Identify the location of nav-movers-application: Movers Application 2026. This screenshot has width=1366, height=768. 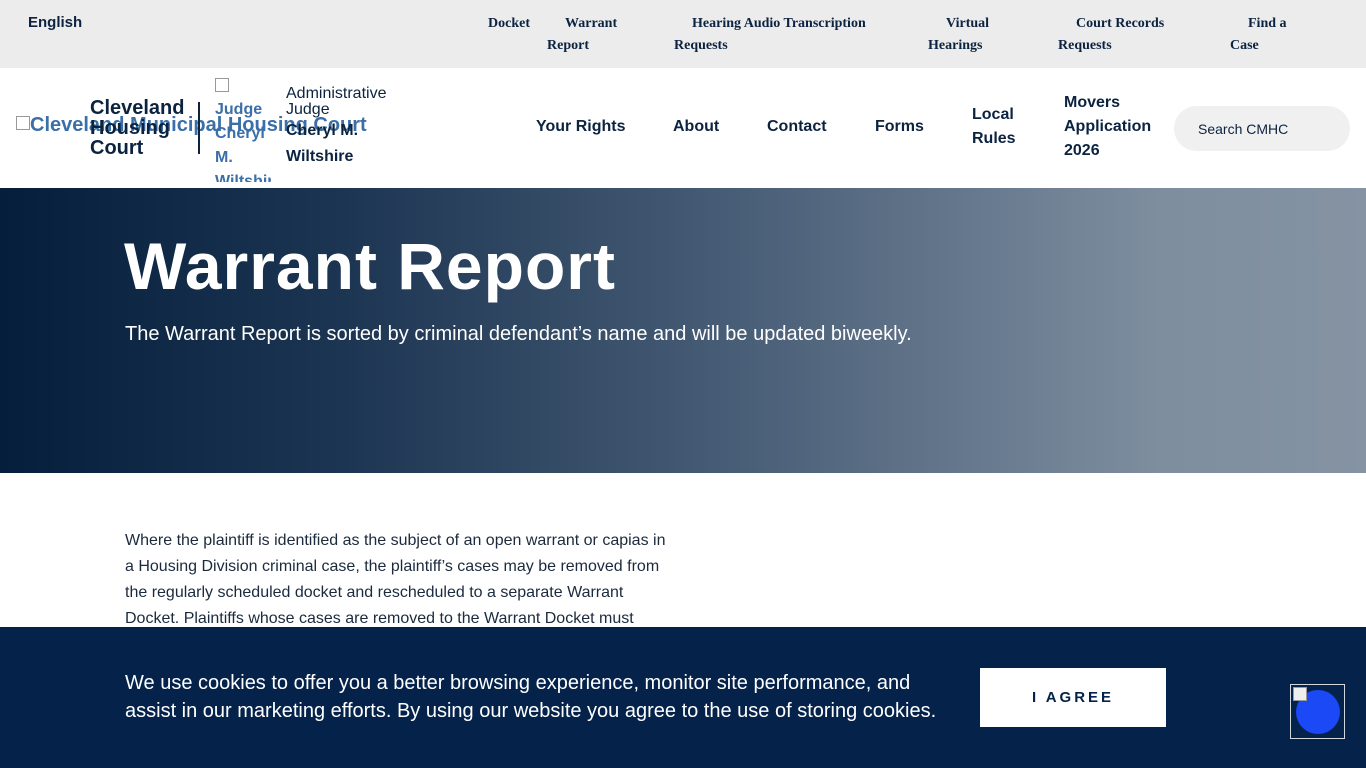
(1107, 127).